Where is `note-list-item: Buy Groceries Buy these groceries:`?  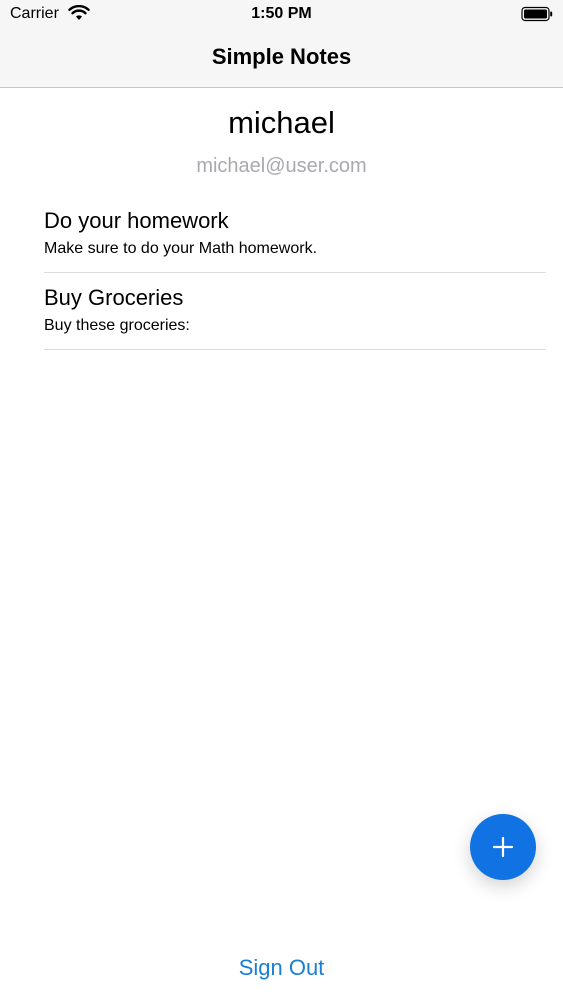 note-list-item: Buy Groceries Buy these groceries: is located at coordinates (295, 311).